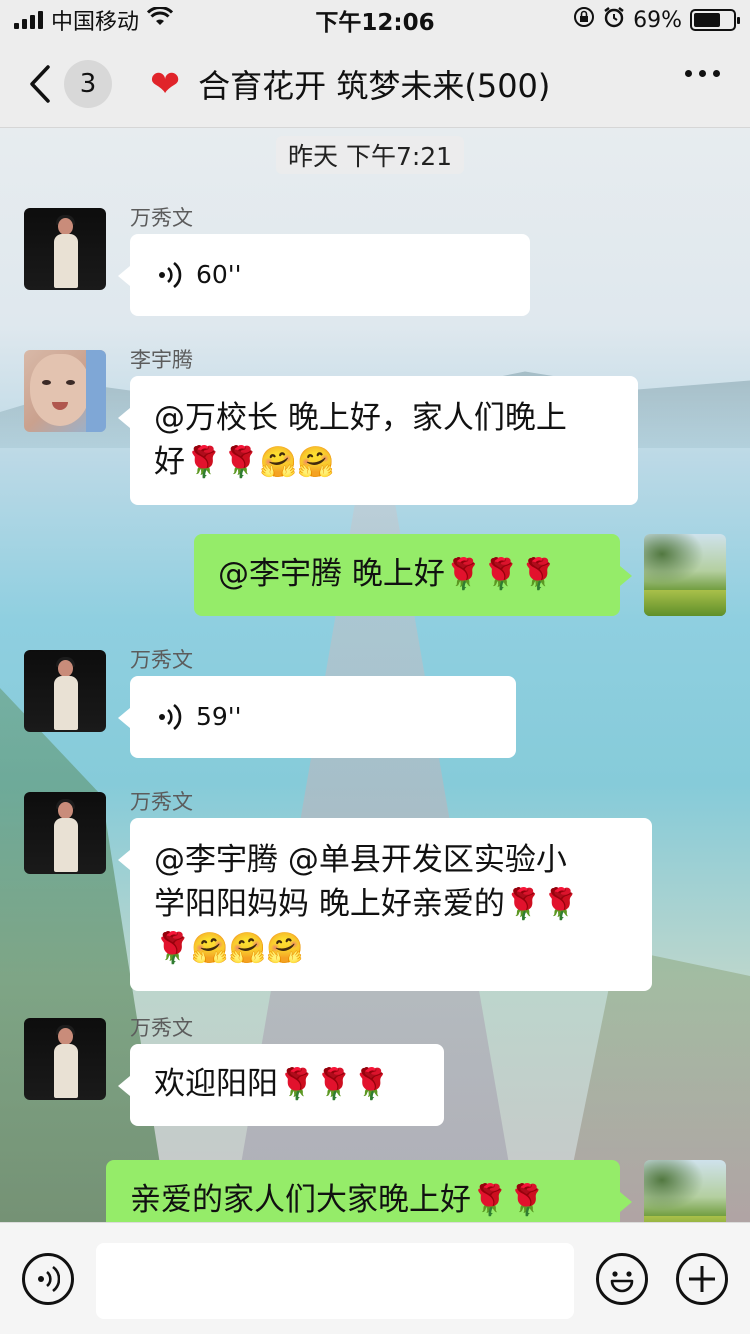  I want to click on orientation-lock-icon, so click(584, 20).